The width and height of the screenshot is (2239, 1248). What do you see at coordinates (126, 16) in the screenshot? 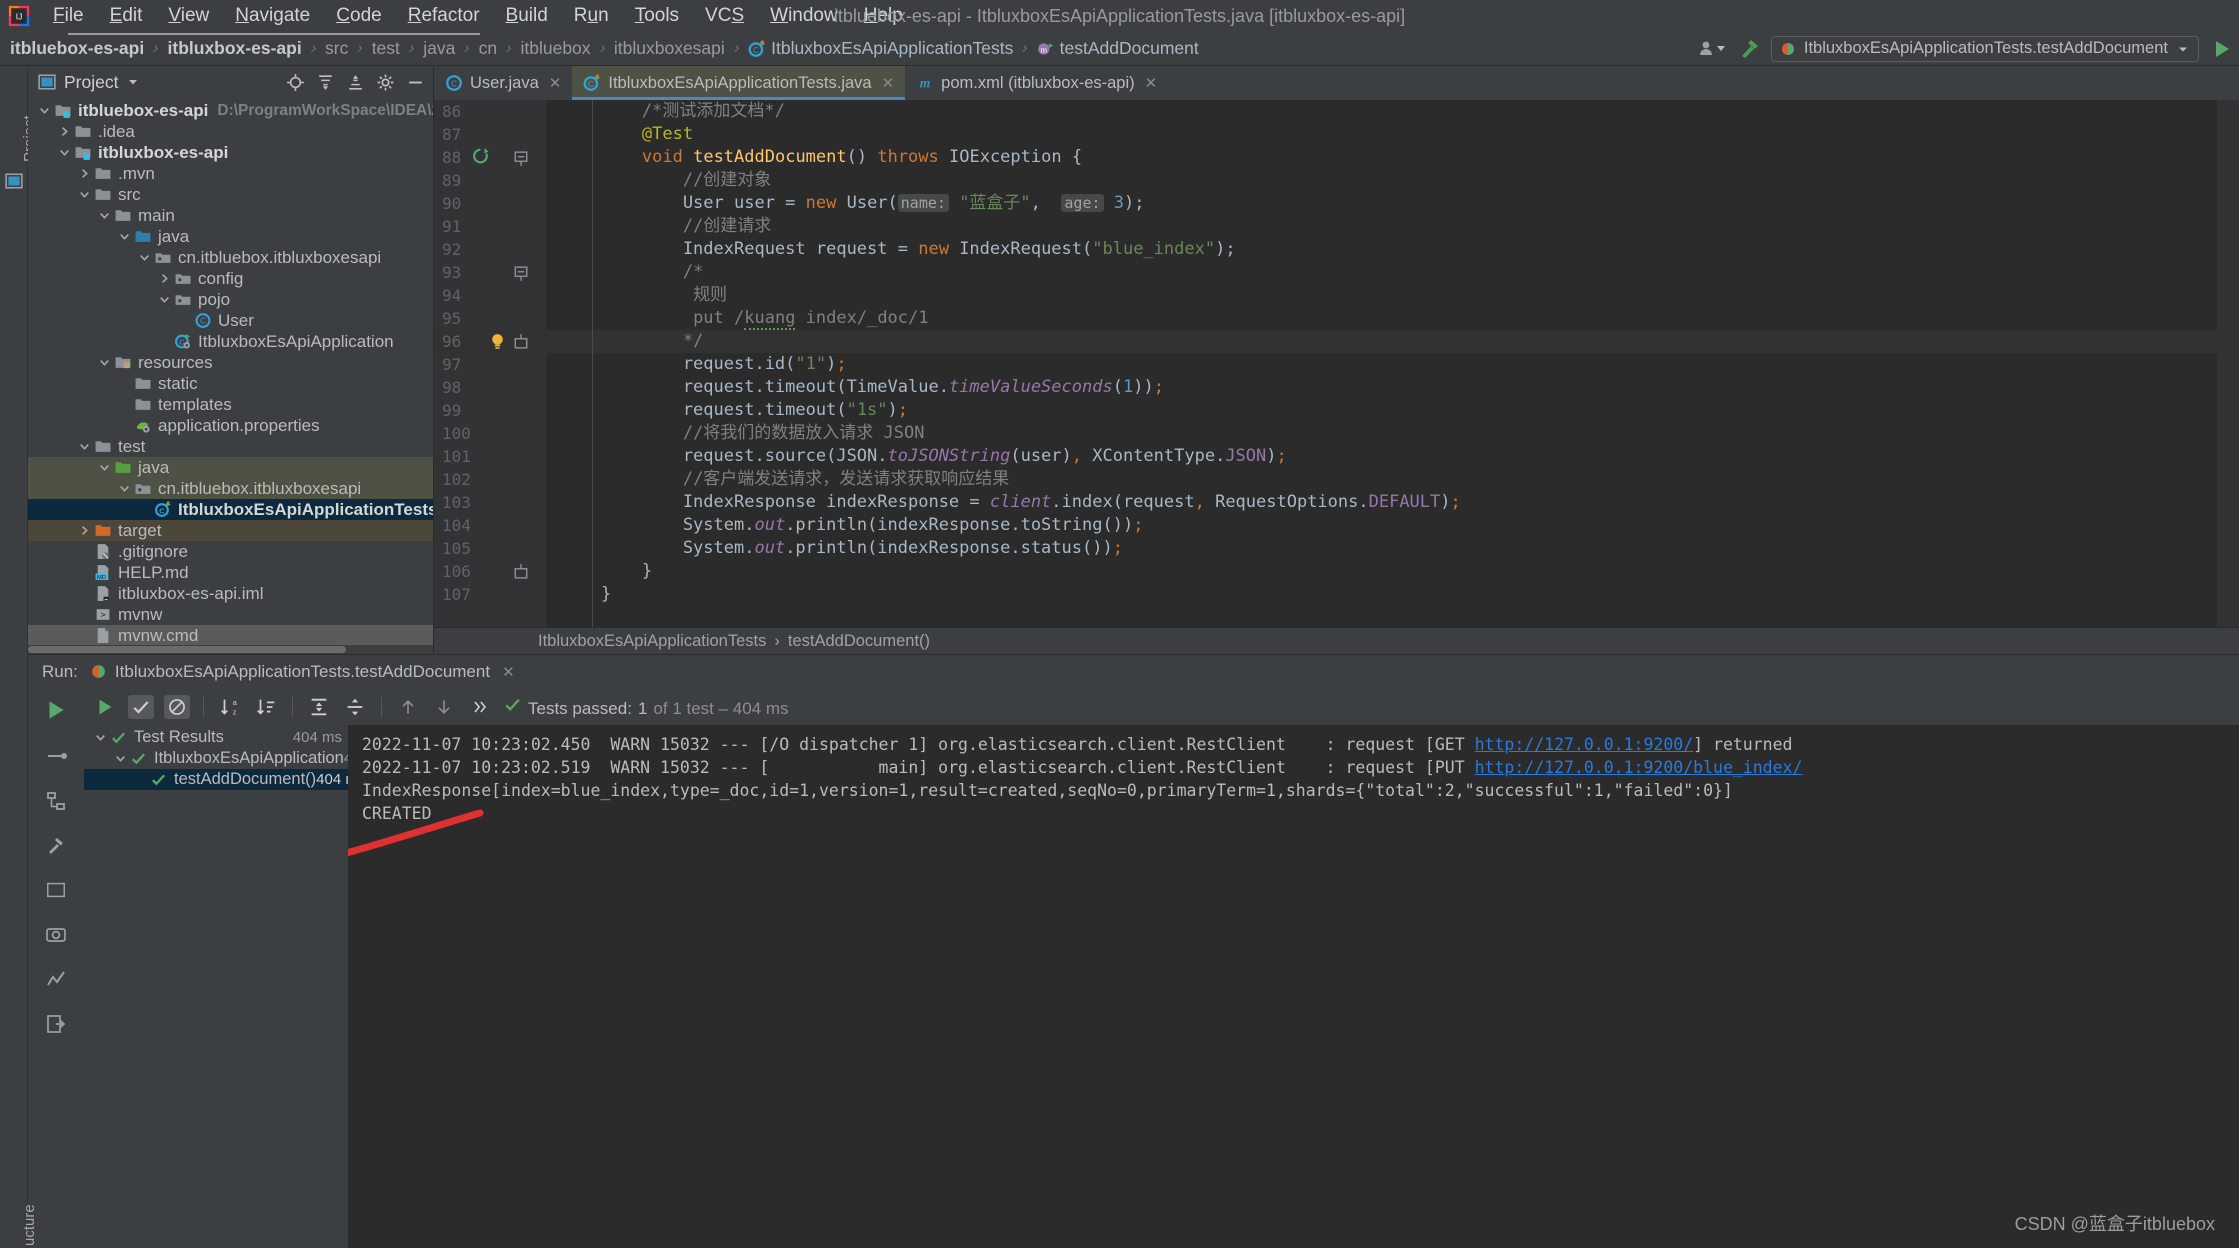
I see `menu-edit: Edit` at bounding box center [126, 16].